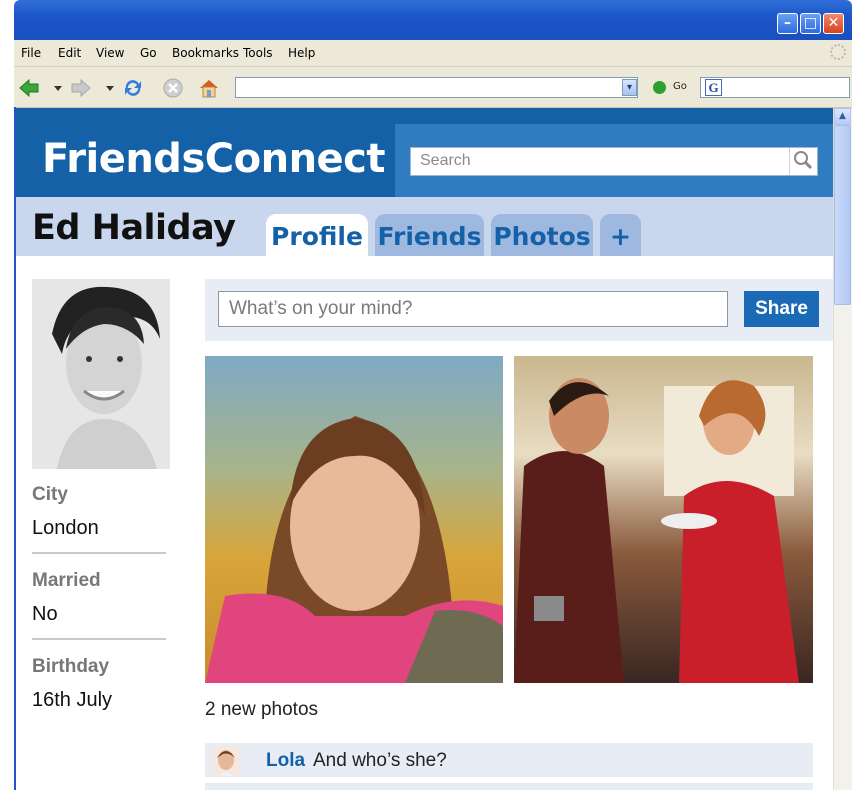 The width and height of the screenshot is (852, 790). Describe the element at coordinates (262, 709) in the screenshot. I see `photos-caption: 2 new photos` at that location.